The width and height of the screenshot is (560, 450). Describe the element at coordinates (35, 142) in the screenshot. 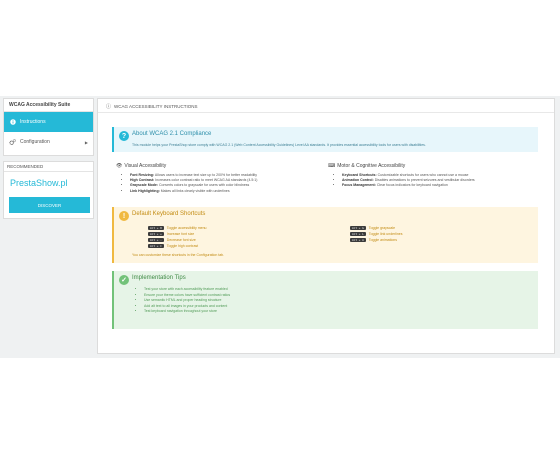

I see `sidebar-item-label: Configuration` at that location.